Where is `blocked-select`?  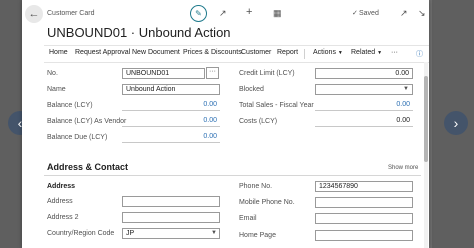 blocked-select is located at coordinates (364, 89).